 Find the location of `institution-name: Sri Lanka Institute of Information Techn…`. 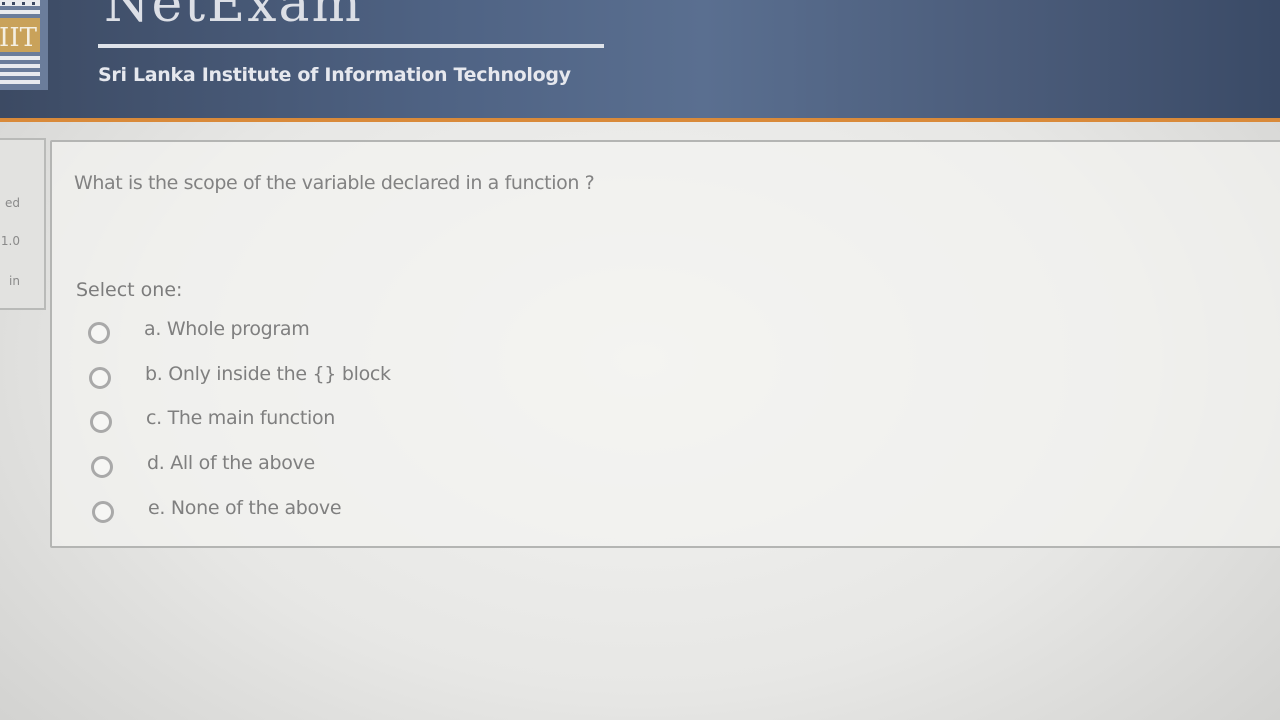

institution-name: Sri Lanka Institute of Information Techn… is located at coordinates (334, 75).